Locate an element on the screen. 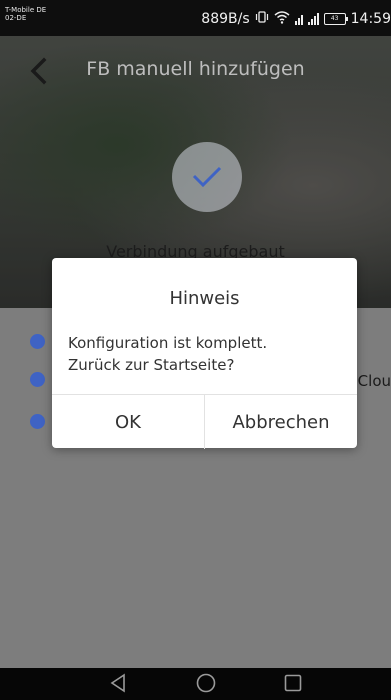 The image size is (391, 700). status-bar: T-Mobile DE 02-DE 889B/s 43 14:59 is located at coordinates (195, 18).